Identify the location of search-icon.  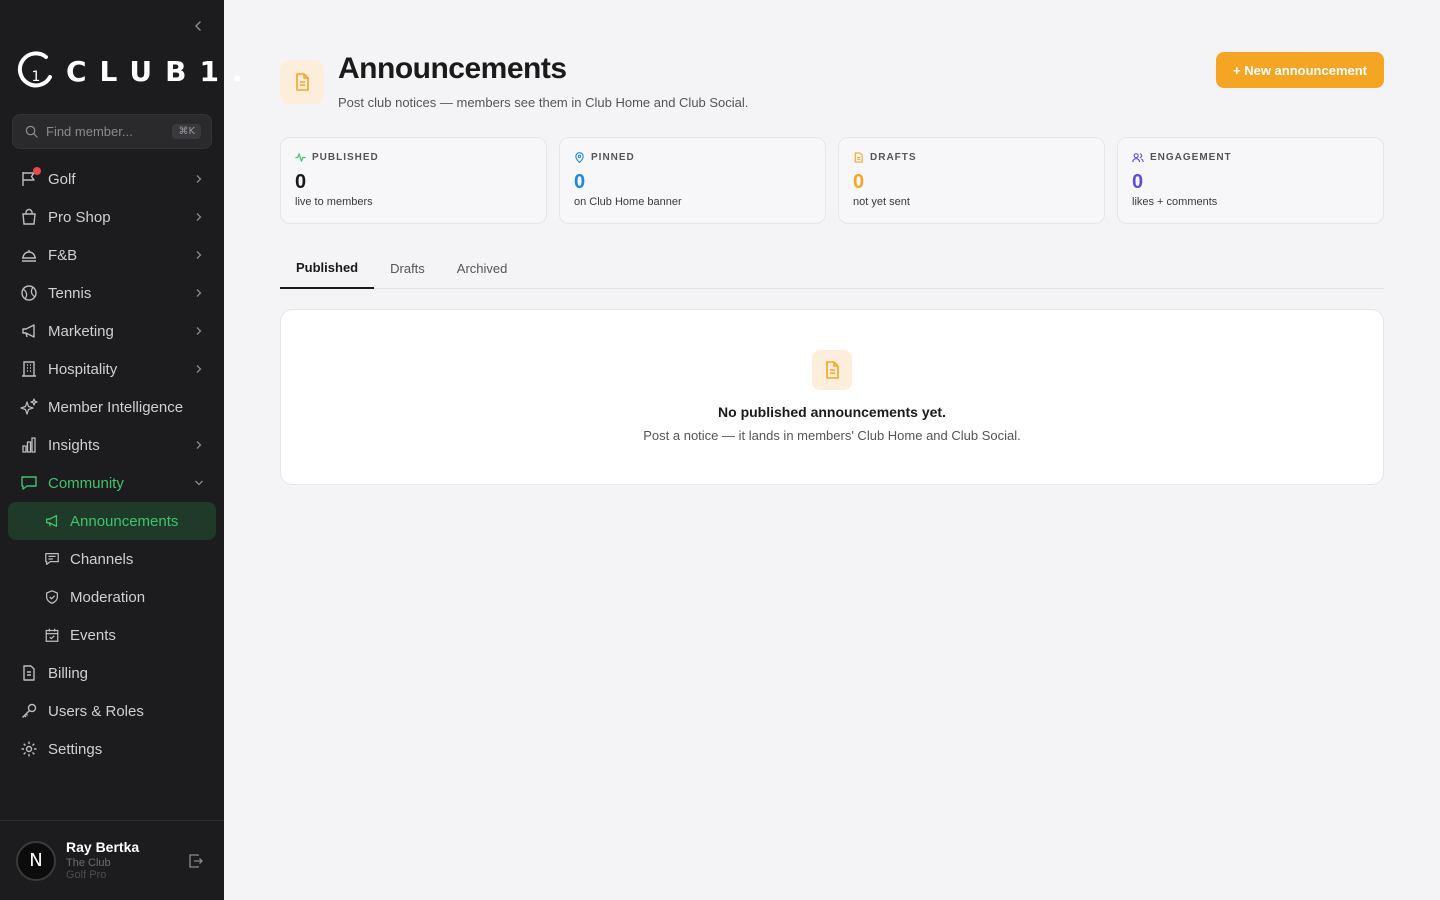
(31, 131).